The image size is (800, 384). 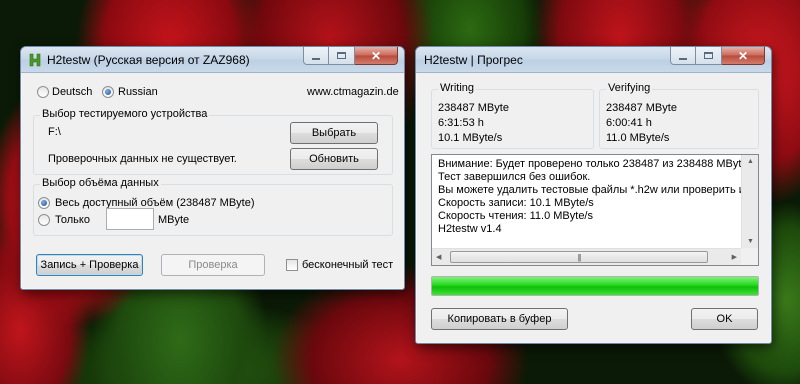 What do you see at coordinates (516, 203) in the screenshot?
I see `log-line: Скорость записи: 10.1 MByte/s` at bounding box center [516, 203].